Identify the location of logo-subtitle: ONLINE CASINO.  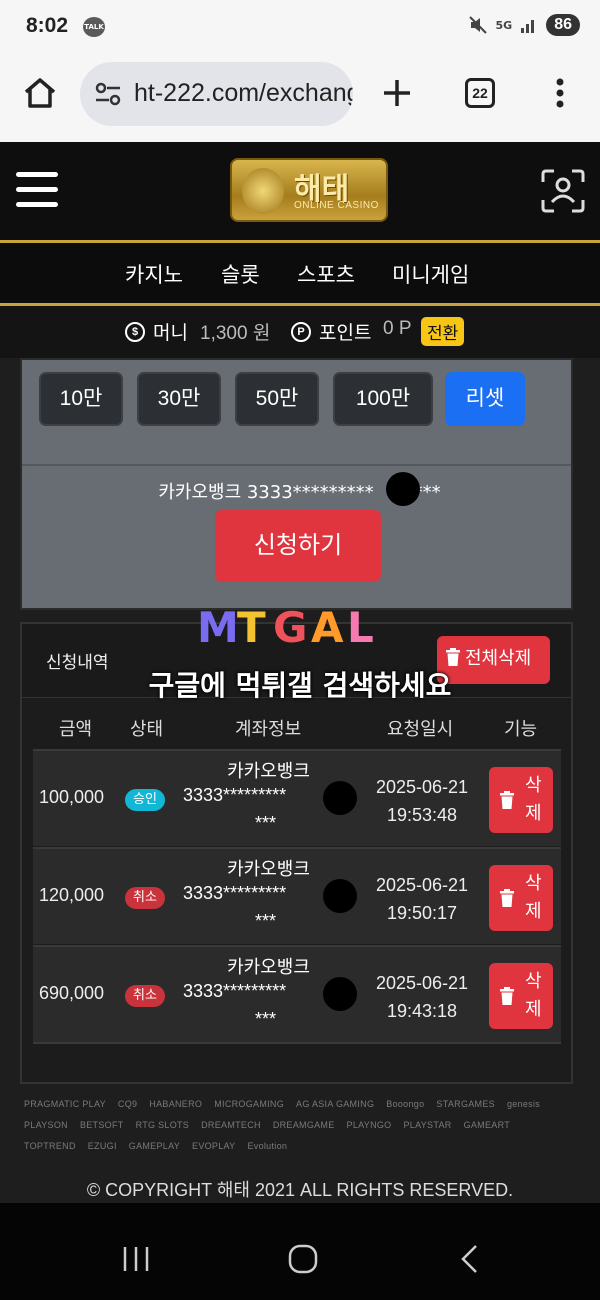
(336, 205).